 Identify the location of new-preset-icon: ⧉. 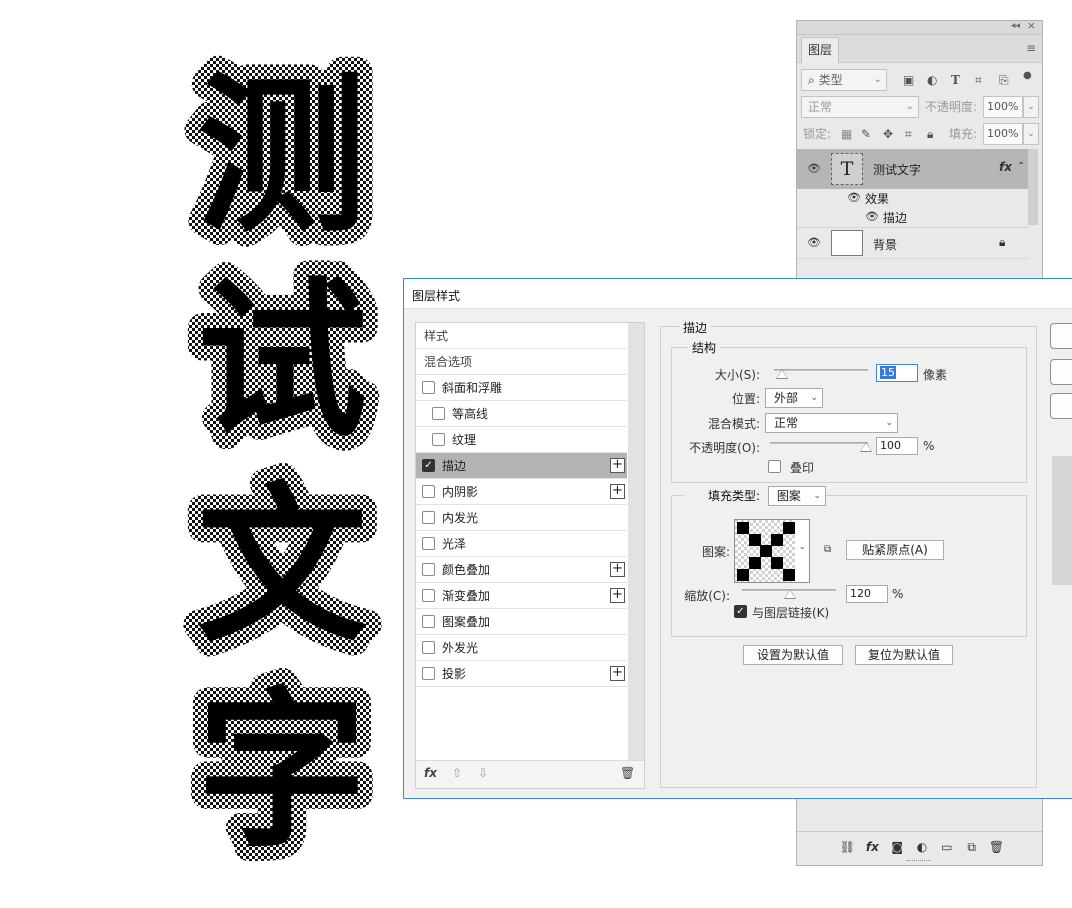
(827, 549).